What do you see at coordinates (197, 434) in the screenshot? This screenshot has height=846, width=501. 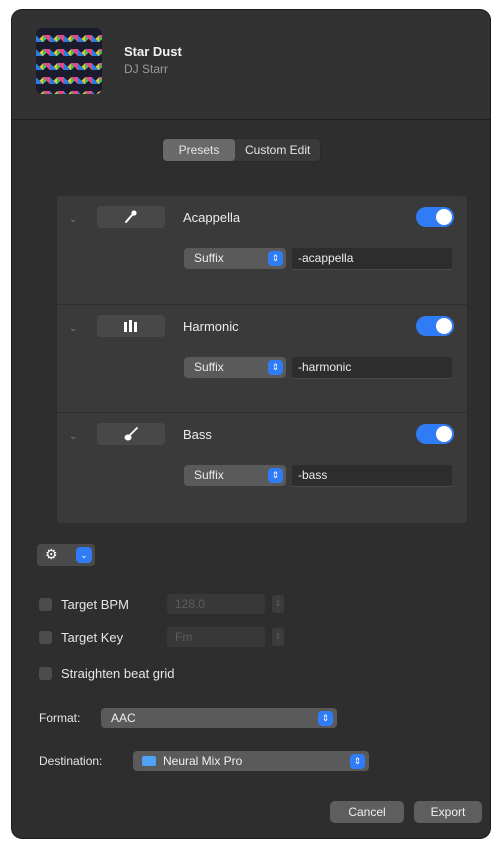 I see `stem-name: Bass` at bounding box center [197, 434].